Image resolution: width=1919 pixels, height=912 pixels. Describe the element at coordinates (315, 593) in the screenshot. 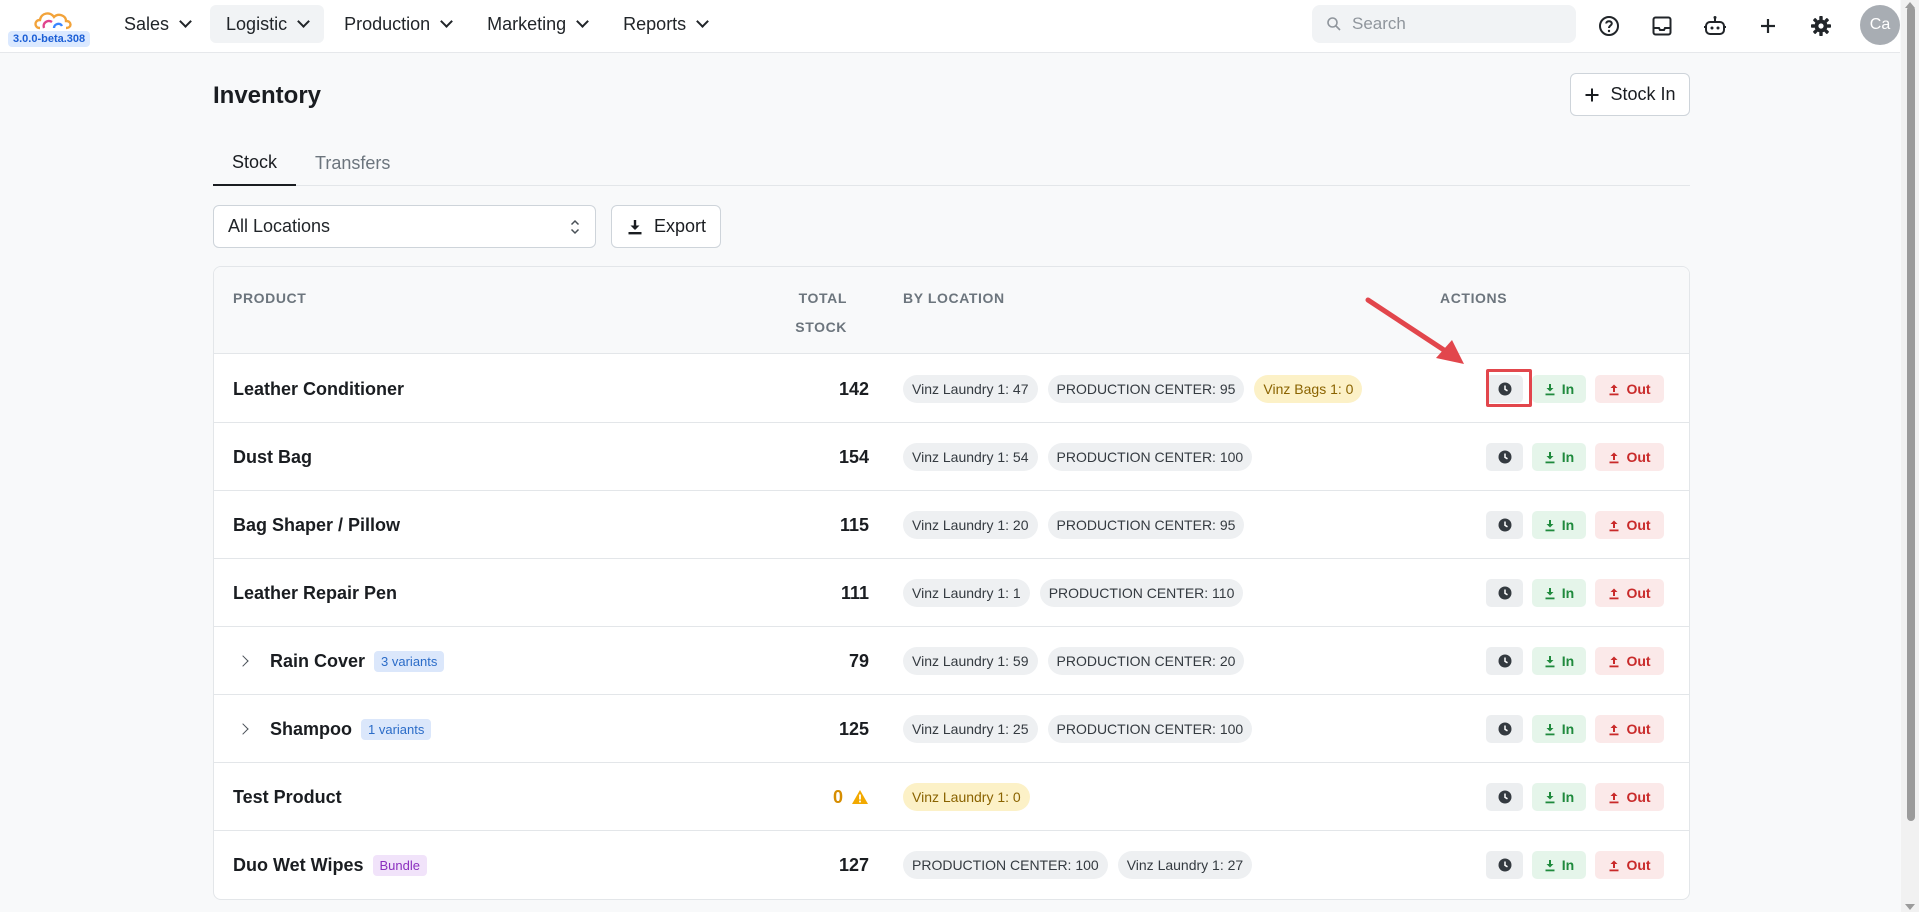

I see `product-name: Leather Repair Pen` at that location.